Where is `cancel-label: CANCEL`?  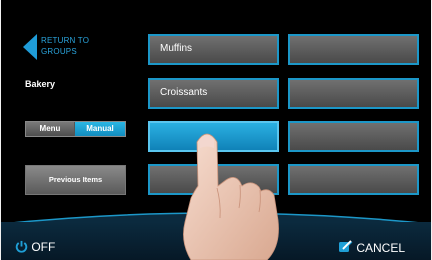 cancel-label: CANCEL is located at coordinates (381, 248).